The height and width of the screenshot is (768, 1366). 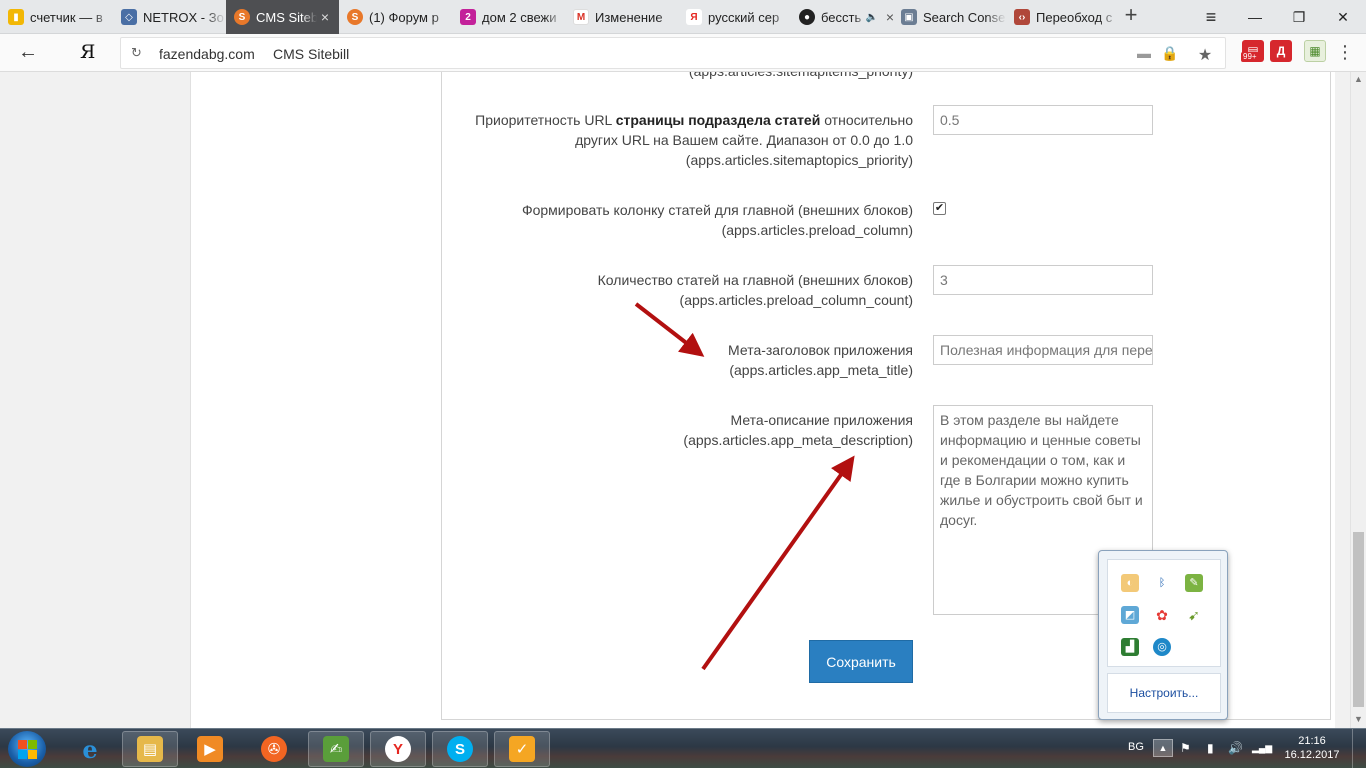 What do you see at coordinates (1343, 17) in the screenshot?
I see `close-window-button: ✕` at bounding box center [1343, 17].